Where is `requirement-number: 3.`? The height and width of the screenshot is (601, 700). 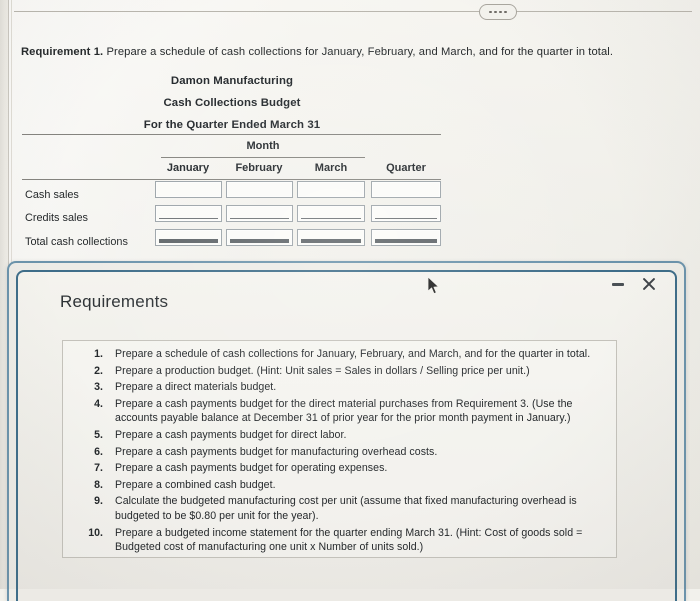
requirement-number: 3. is located at coordinates (98, 387).